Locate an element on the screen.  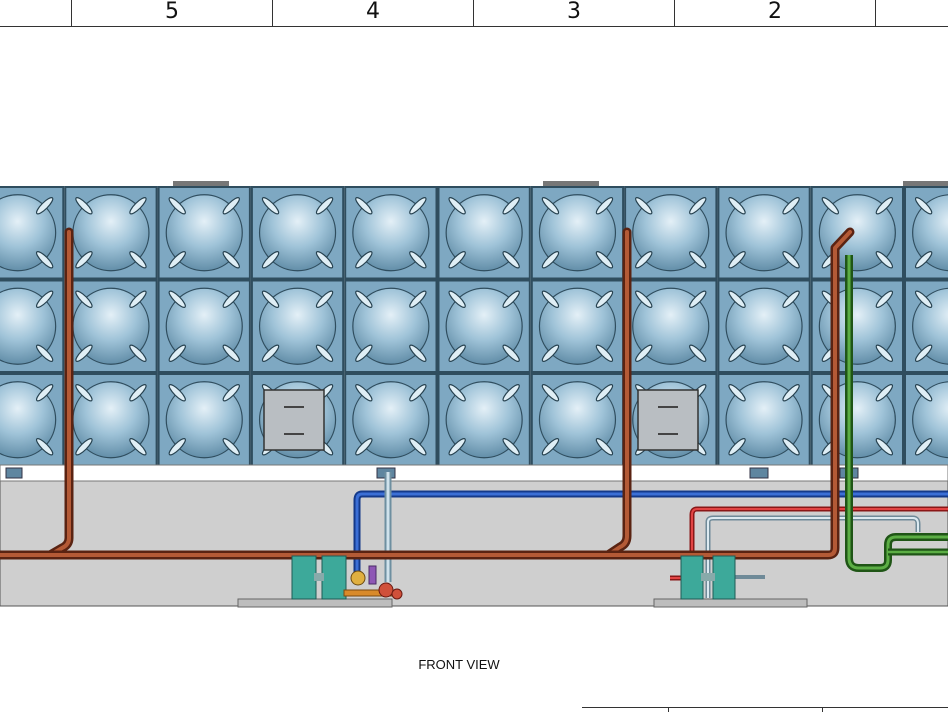
pump-plinth-right is located at coordinates (730, 603).